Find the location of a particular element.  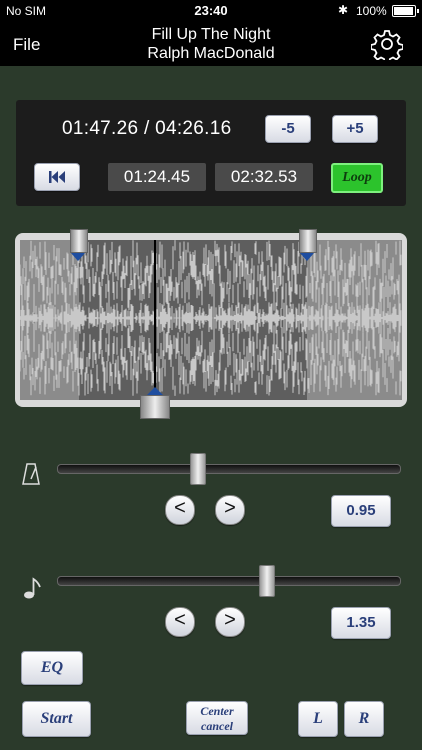

status-bar: No SIM 23:40 ✱ 100% is located at coordinates (211, 11).